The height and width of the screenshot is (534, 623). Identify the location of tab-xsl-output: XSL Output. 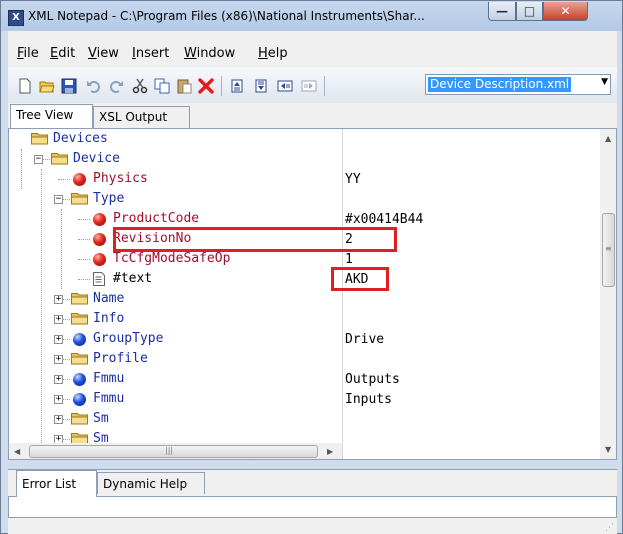
(141, 117).